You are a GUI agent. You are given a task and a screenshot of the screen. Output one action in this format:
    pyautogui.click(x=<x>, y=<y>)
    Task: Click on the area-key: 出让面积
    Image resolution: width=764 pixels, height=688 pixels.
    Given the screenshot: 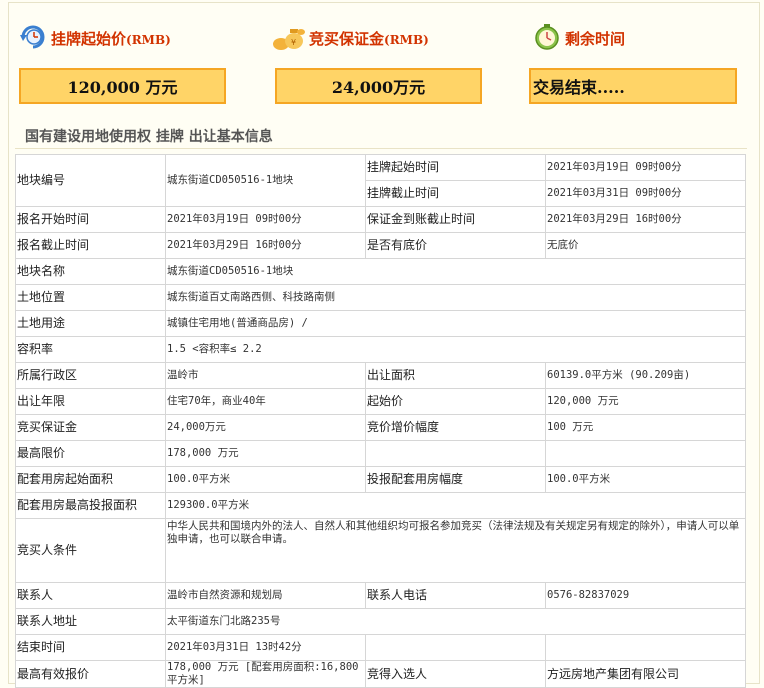 What is the action you would take?
    pyautogui.click(x=455, y=375)
    